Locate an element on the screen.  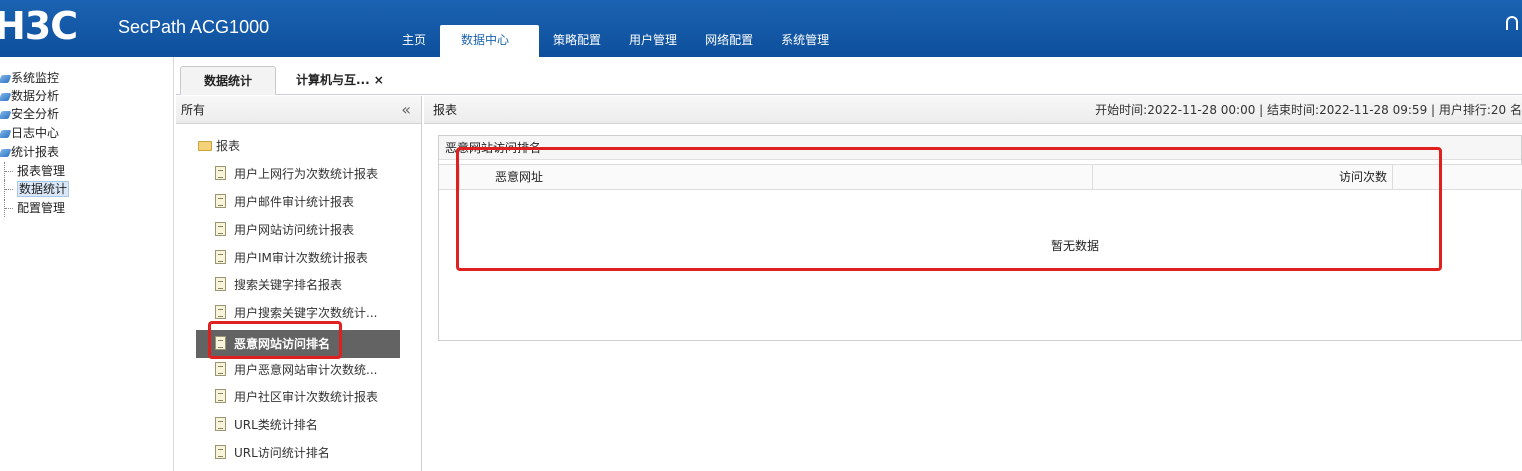
tree-item-statistics-report: 统计报表 is located at coordinates (29, 152).